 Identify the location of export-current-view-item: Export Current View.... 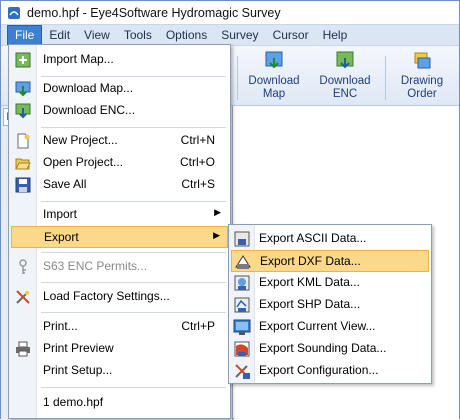
(330, 327).